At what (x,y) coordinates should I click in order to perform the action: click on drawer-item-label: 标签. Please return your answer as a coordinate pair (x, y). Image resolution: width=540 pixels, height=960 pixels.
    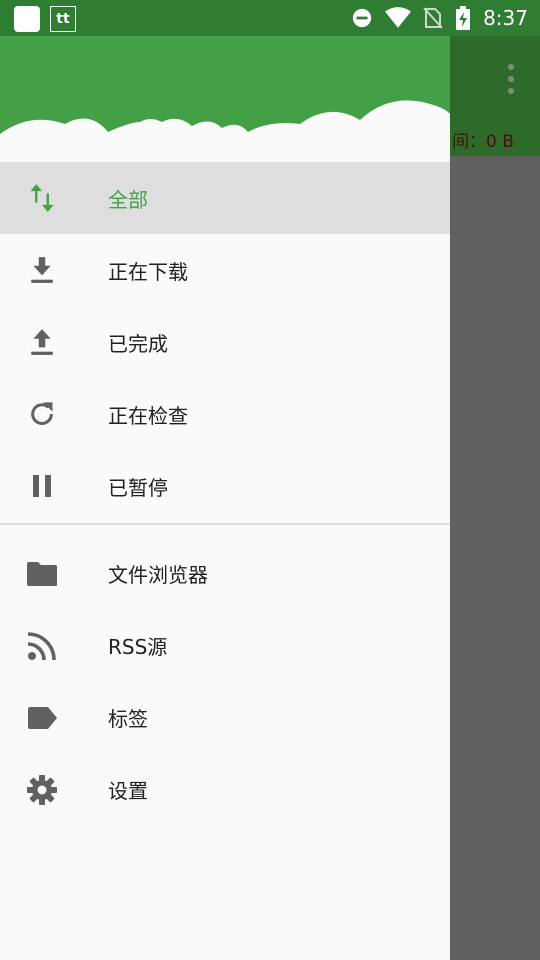
    Looking at the image, I should click on (128, 719).